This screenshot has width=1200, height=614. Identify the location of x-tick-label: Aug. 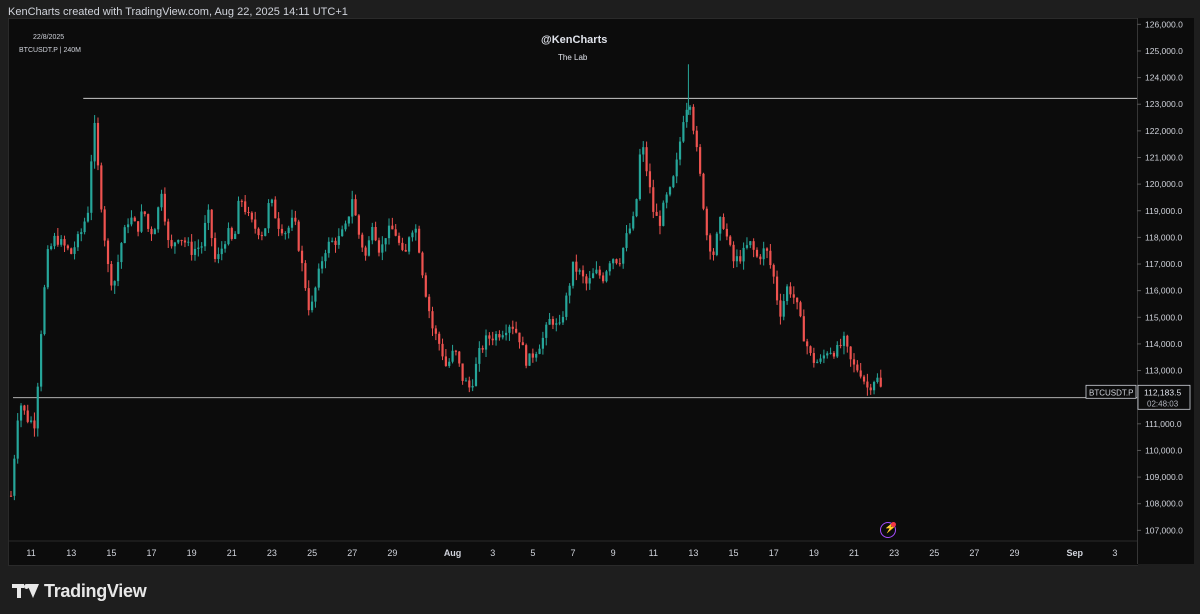
(453, 553).